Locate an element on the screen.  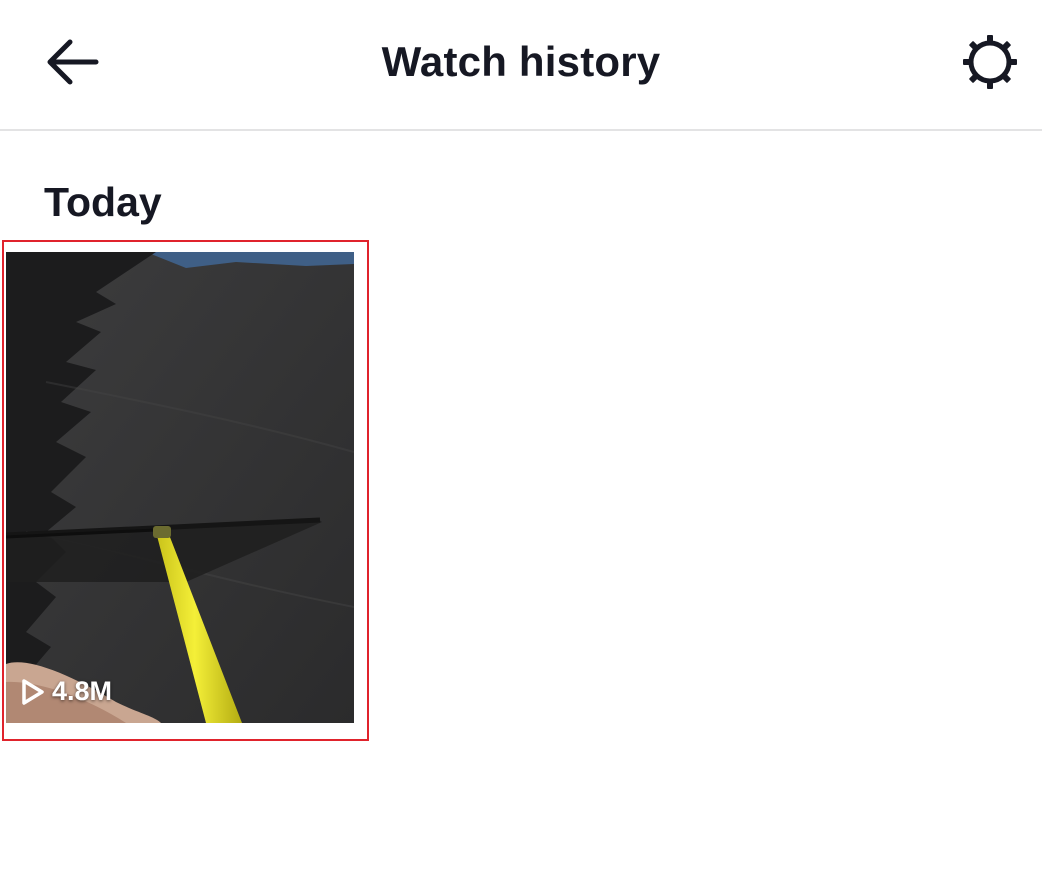
view-count: 4.8M is located at coordinates (66, 691).